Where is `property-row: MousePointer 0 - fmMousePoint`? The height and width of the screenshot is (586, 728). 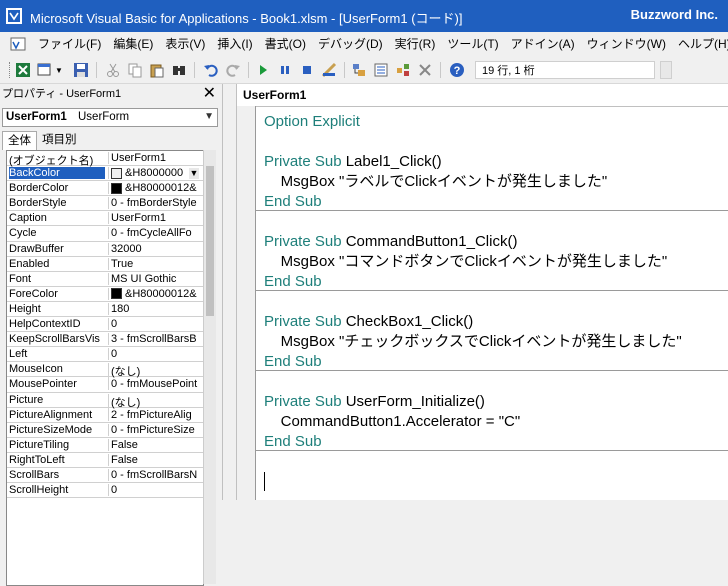
property-row: MousePointer 0 - fmMousePoint is located at coordinates (105, 385).